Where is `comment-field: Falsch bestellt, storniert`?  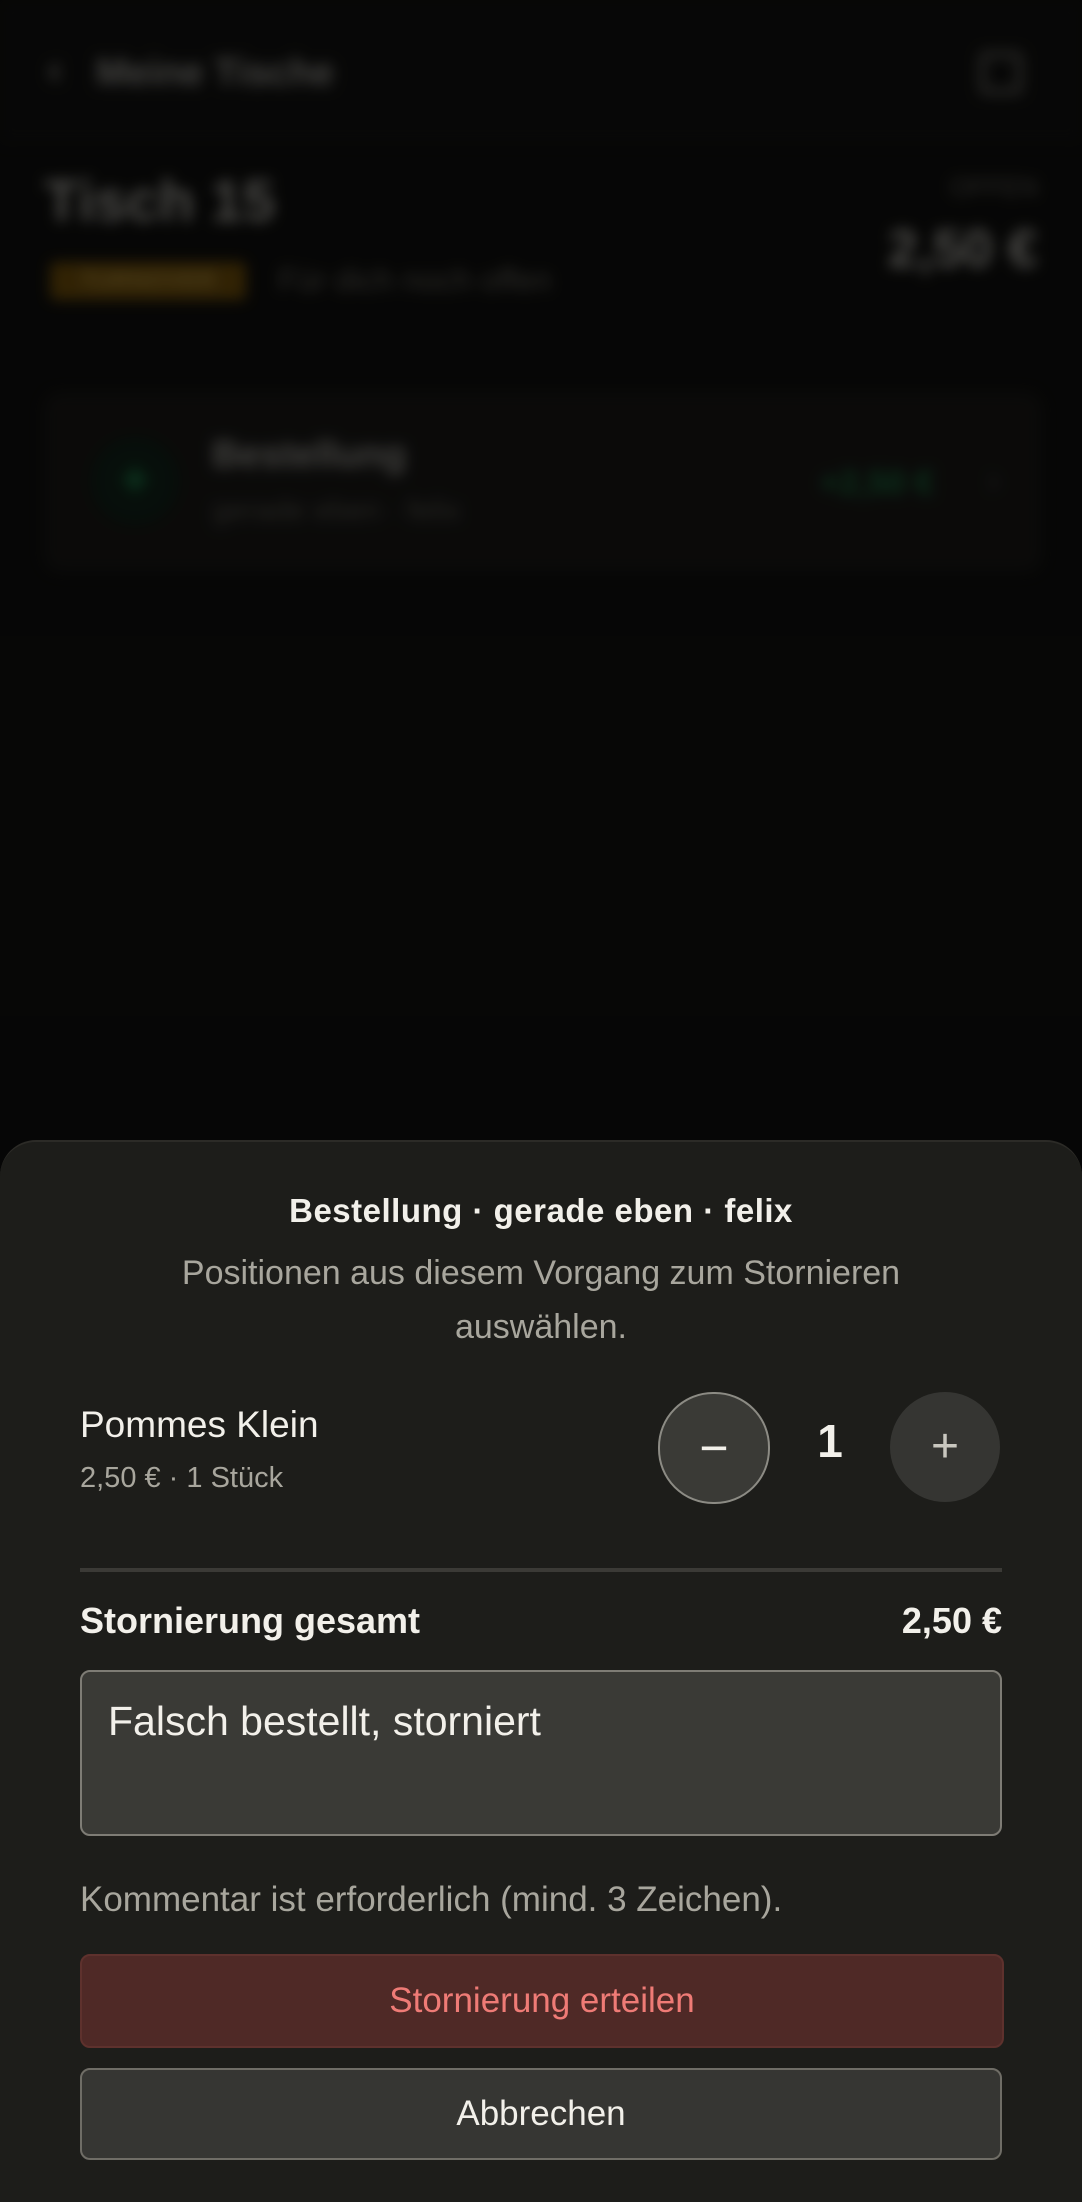 comment-field: Falsch bestellt, storniert is located at coordinates (541, 1753).